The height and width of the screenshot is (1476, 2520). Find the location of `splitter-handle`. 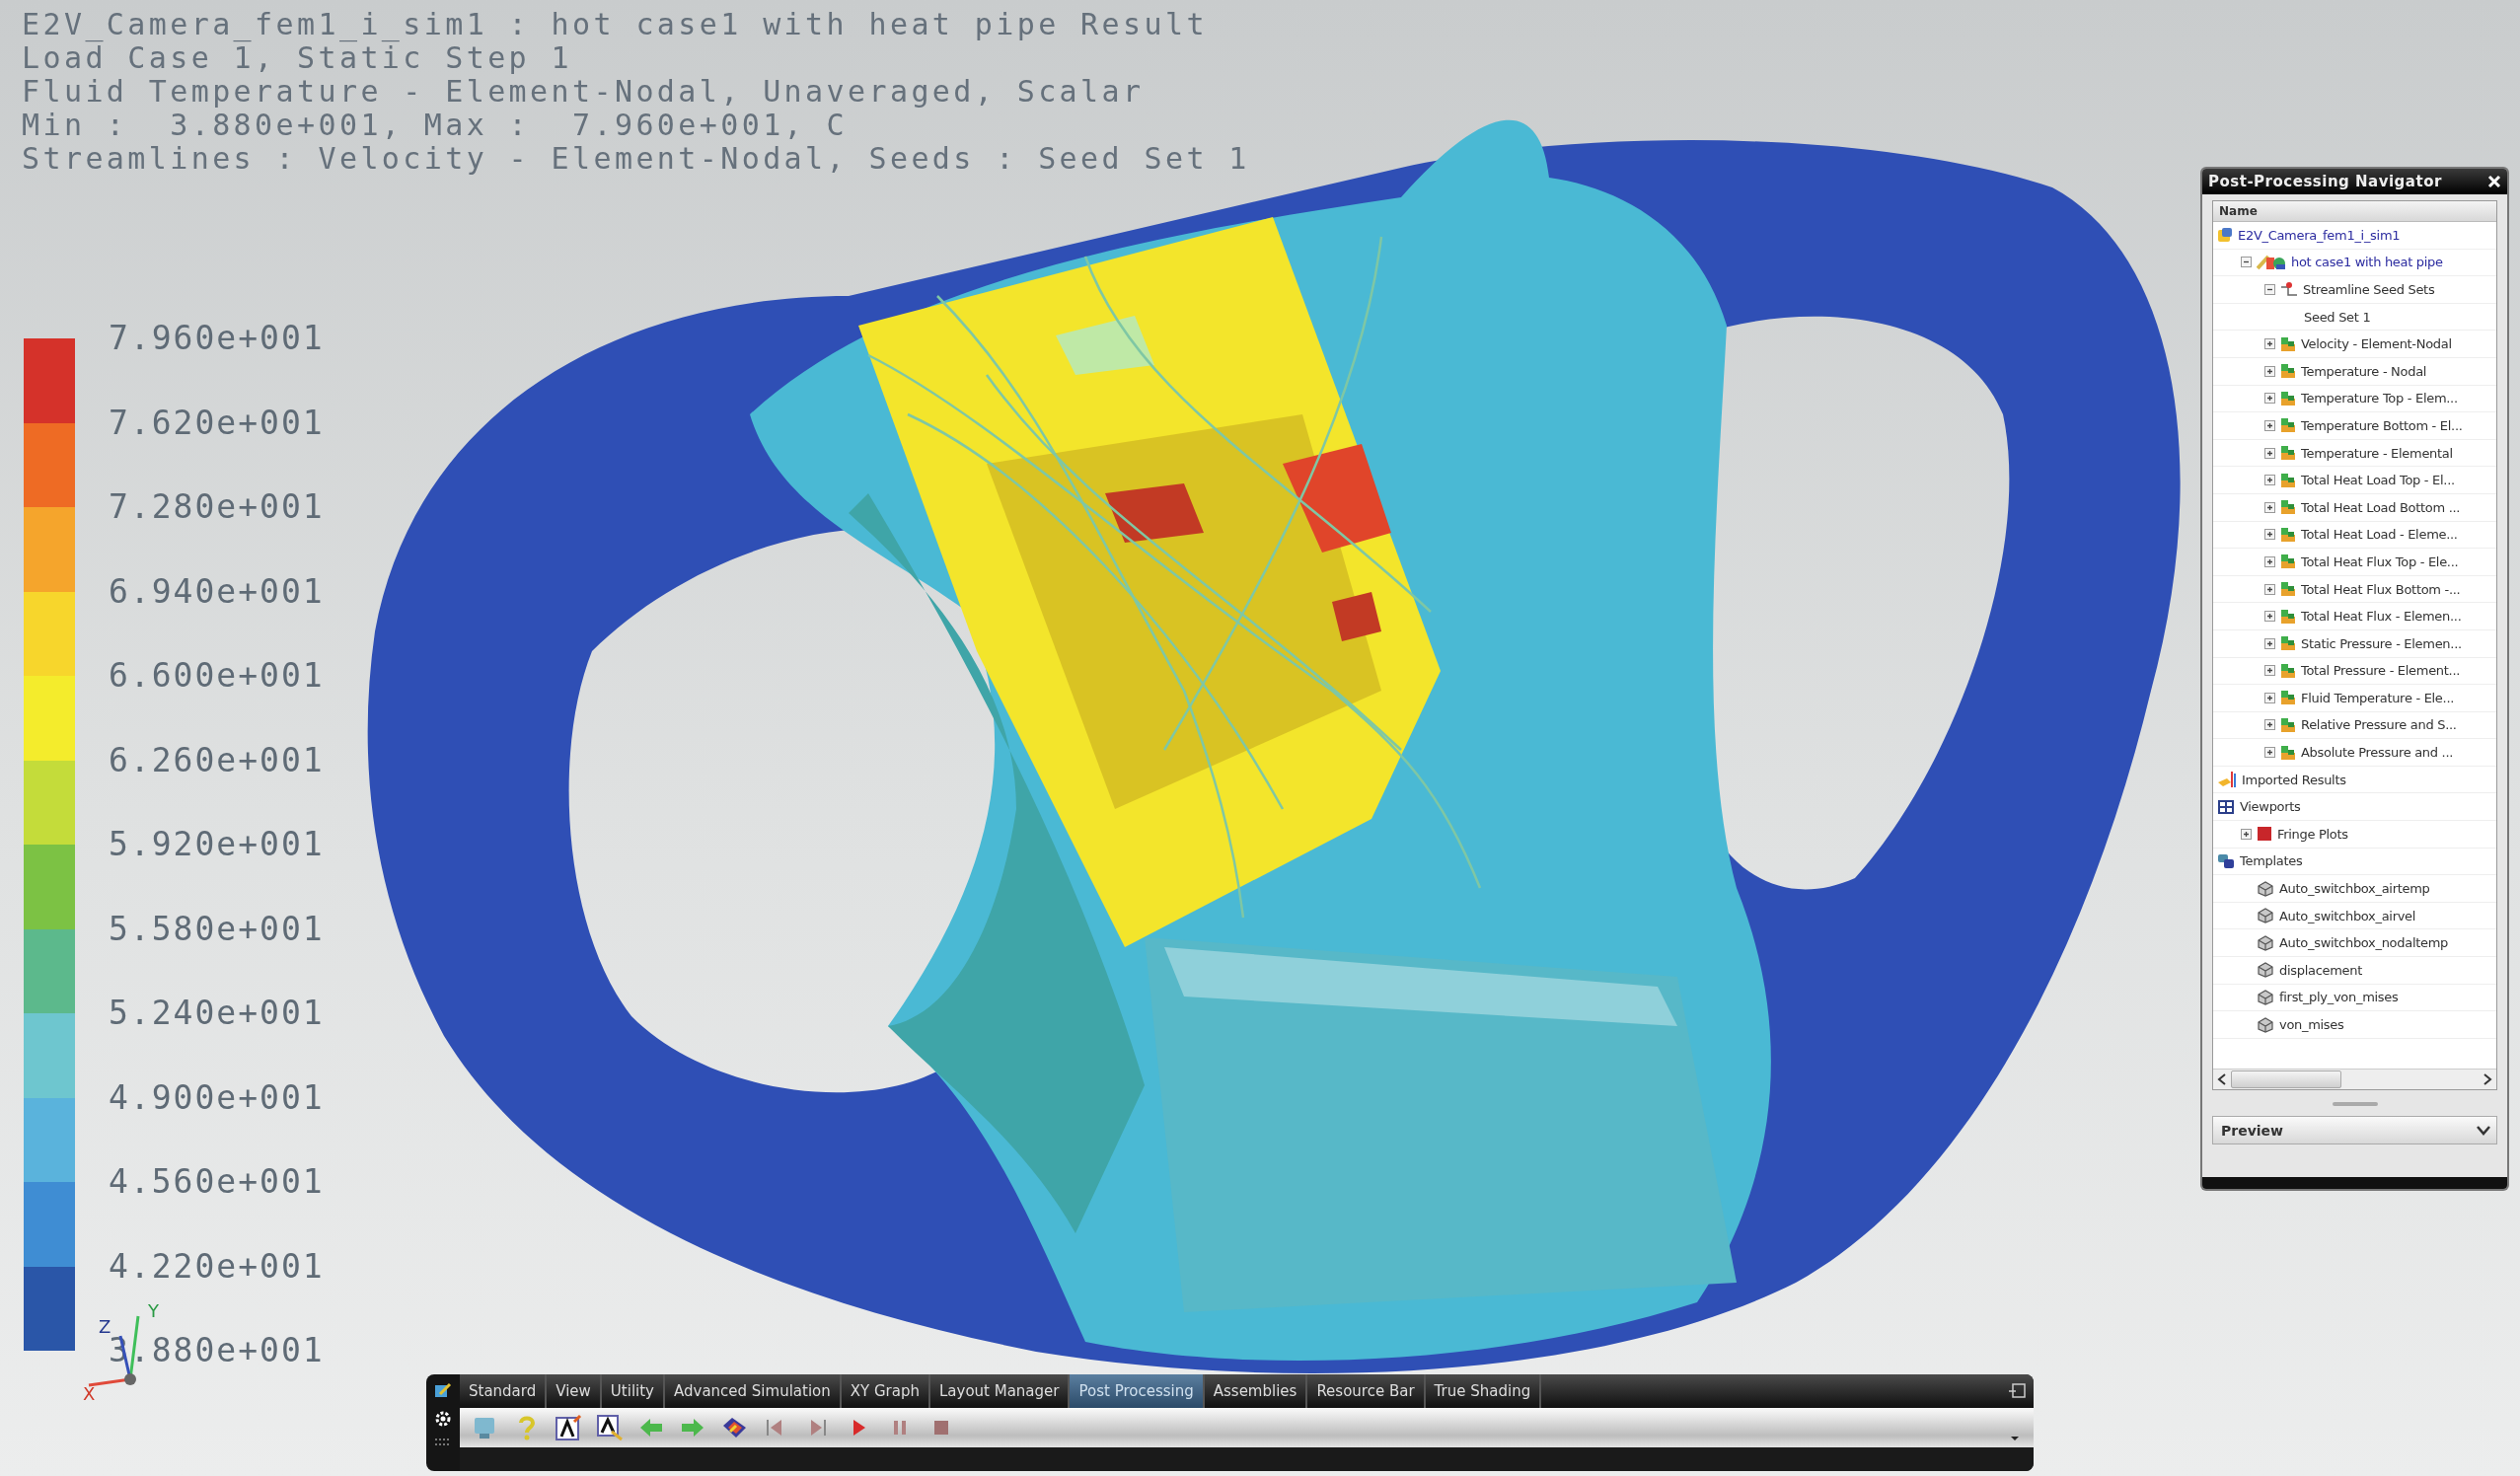

splitter-handle is located at coordinates (2355, 1104).